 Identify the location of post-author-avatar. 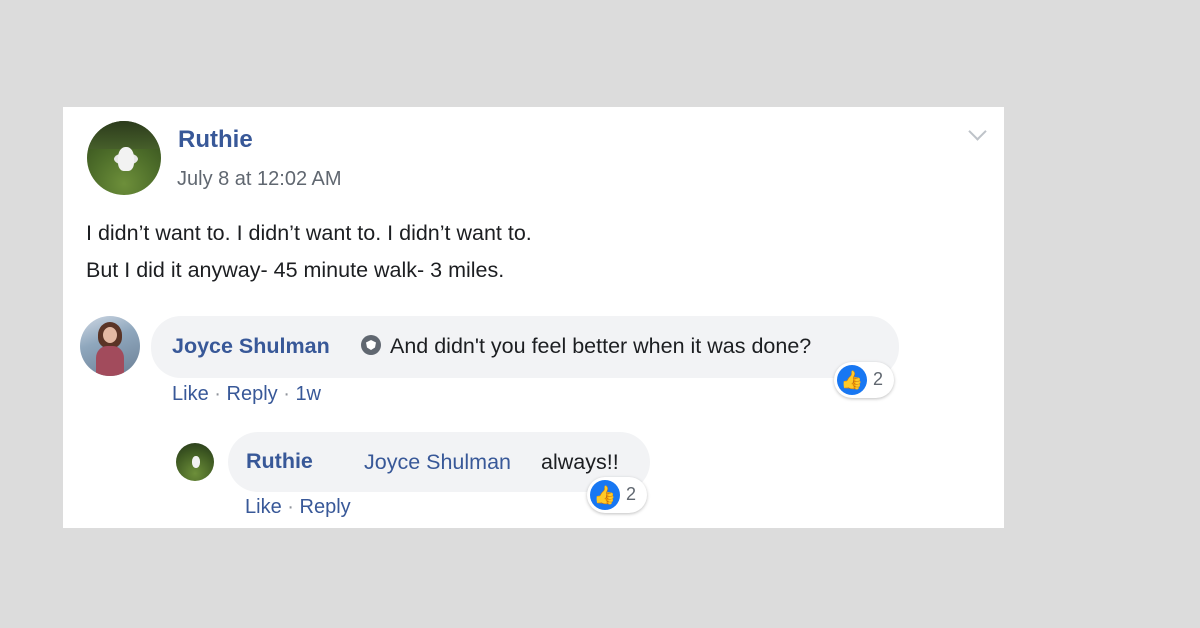
(124, 158).